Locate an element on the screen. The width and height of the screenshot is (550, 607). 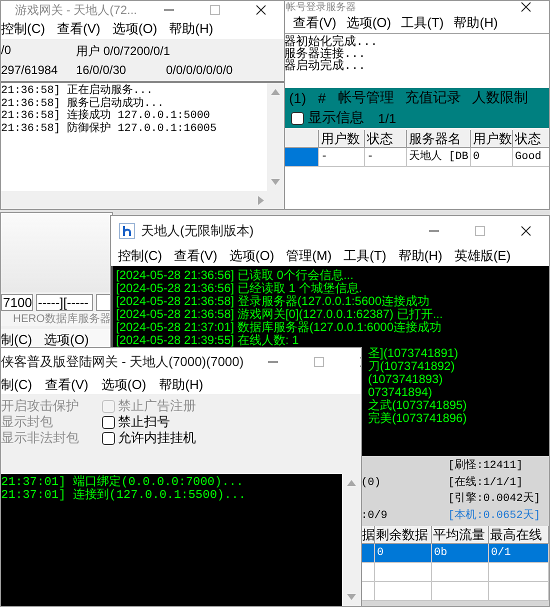
log-line: 073741894) is located at coordinates (400, 392).